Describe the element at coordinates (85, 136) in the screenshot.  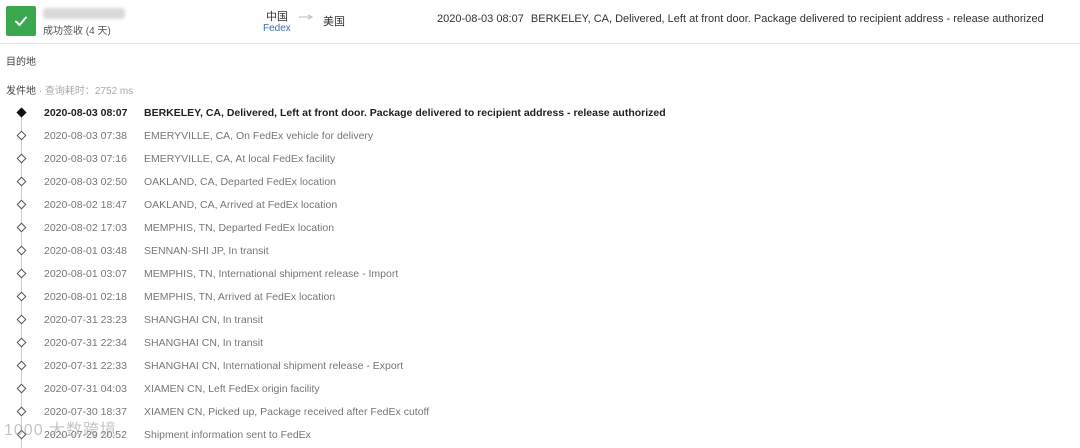
I see `event-time: 2020-08-03 07:38` at that location.